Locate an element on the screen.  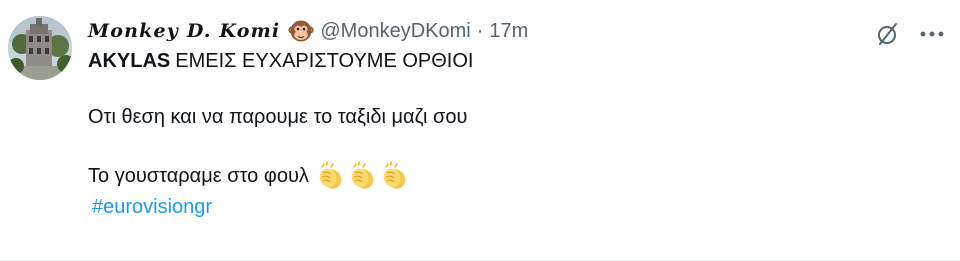
tweet-line-4: #eurovisiongr is located at coordinates (514, 207).